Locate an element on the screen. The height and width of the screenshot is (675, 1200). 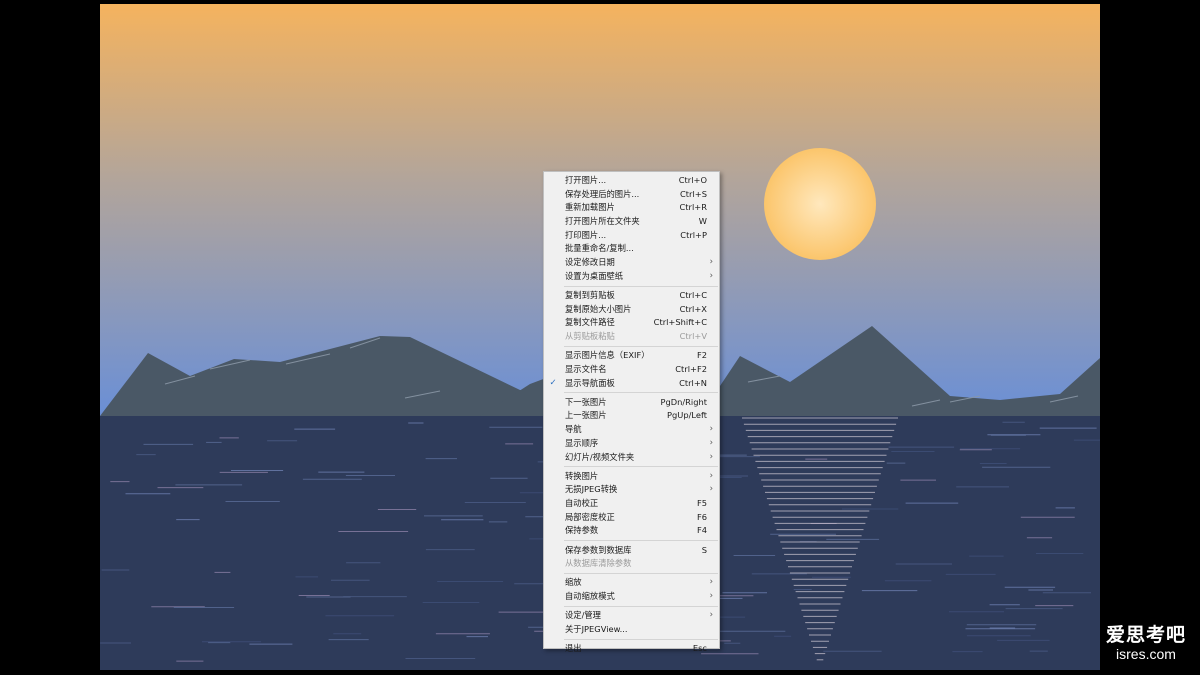
menu-item: 设定/管理 › is located at coordinates (631, 616).